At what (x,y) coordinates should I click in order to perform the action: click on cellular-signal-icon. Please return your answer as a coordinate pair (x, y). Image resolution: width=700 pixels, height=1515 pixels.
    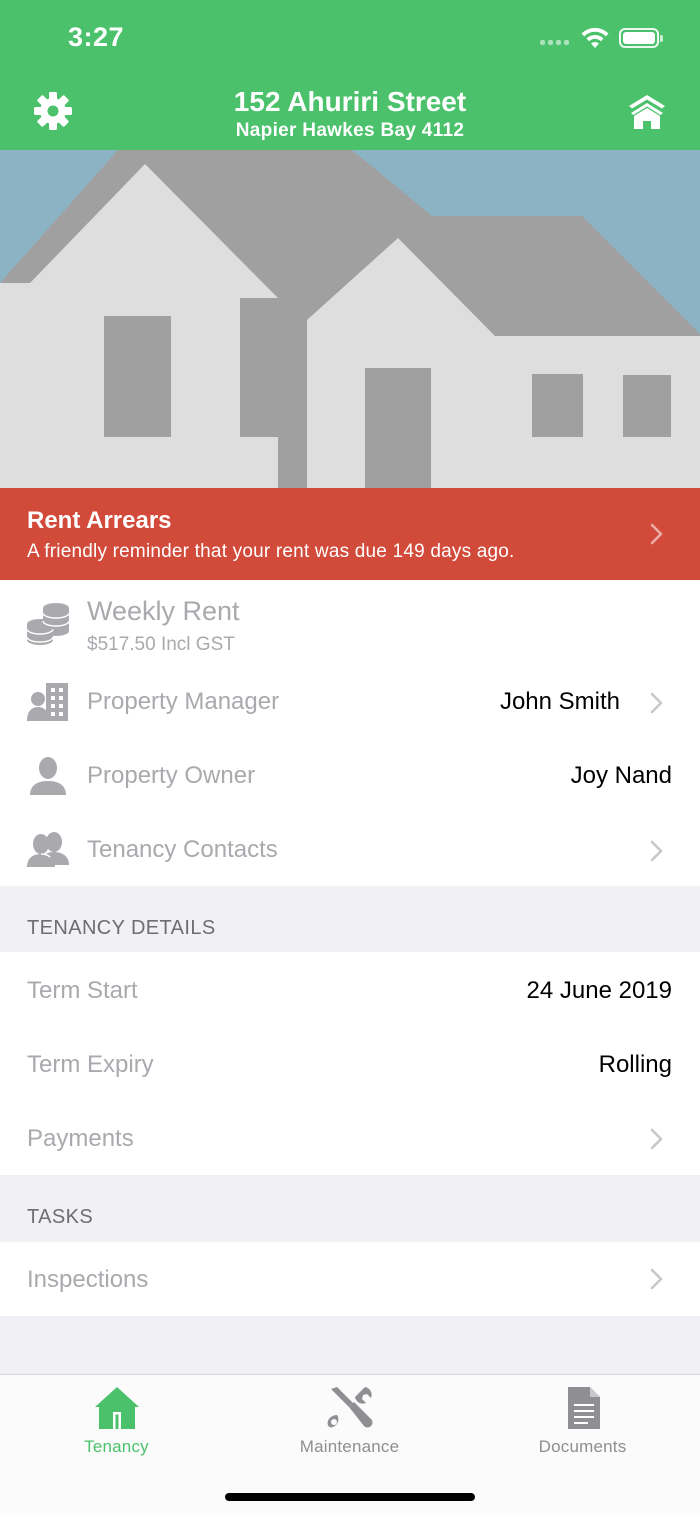
    Looking at the image, I should click on (554, 42).